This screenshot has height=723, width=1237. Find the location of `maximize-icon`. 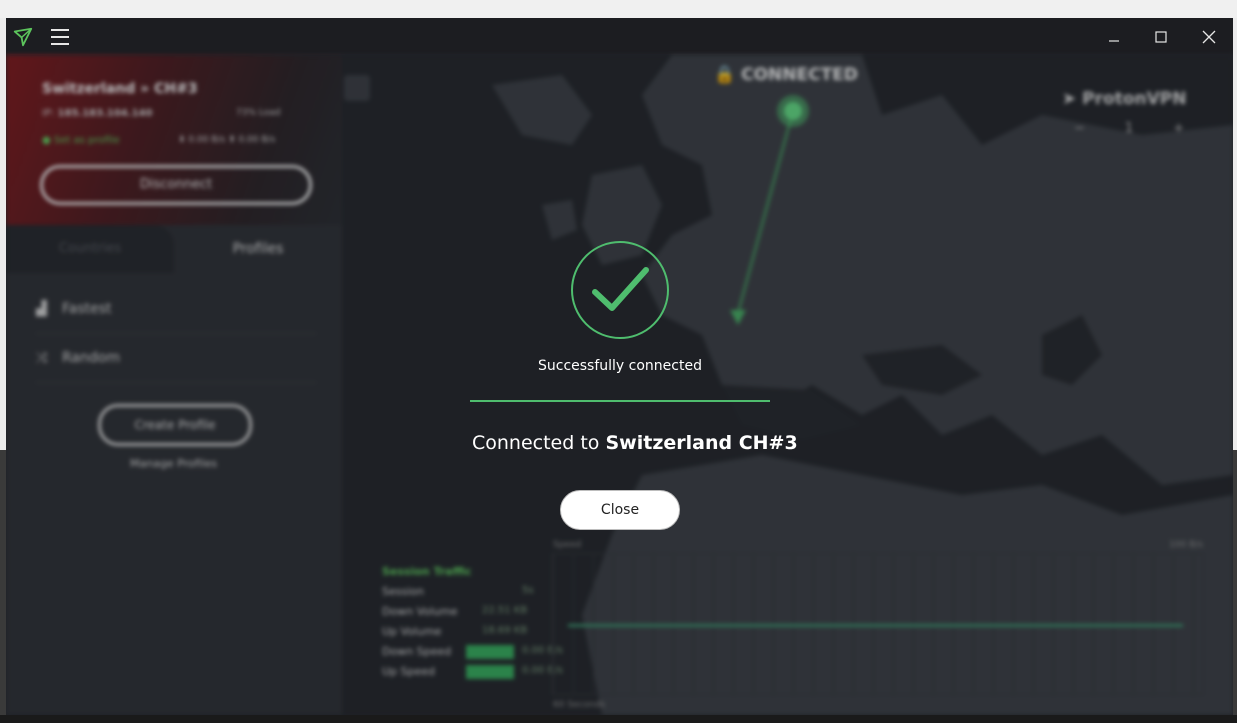

maximize-icon is located at coordinates (1161, 36).